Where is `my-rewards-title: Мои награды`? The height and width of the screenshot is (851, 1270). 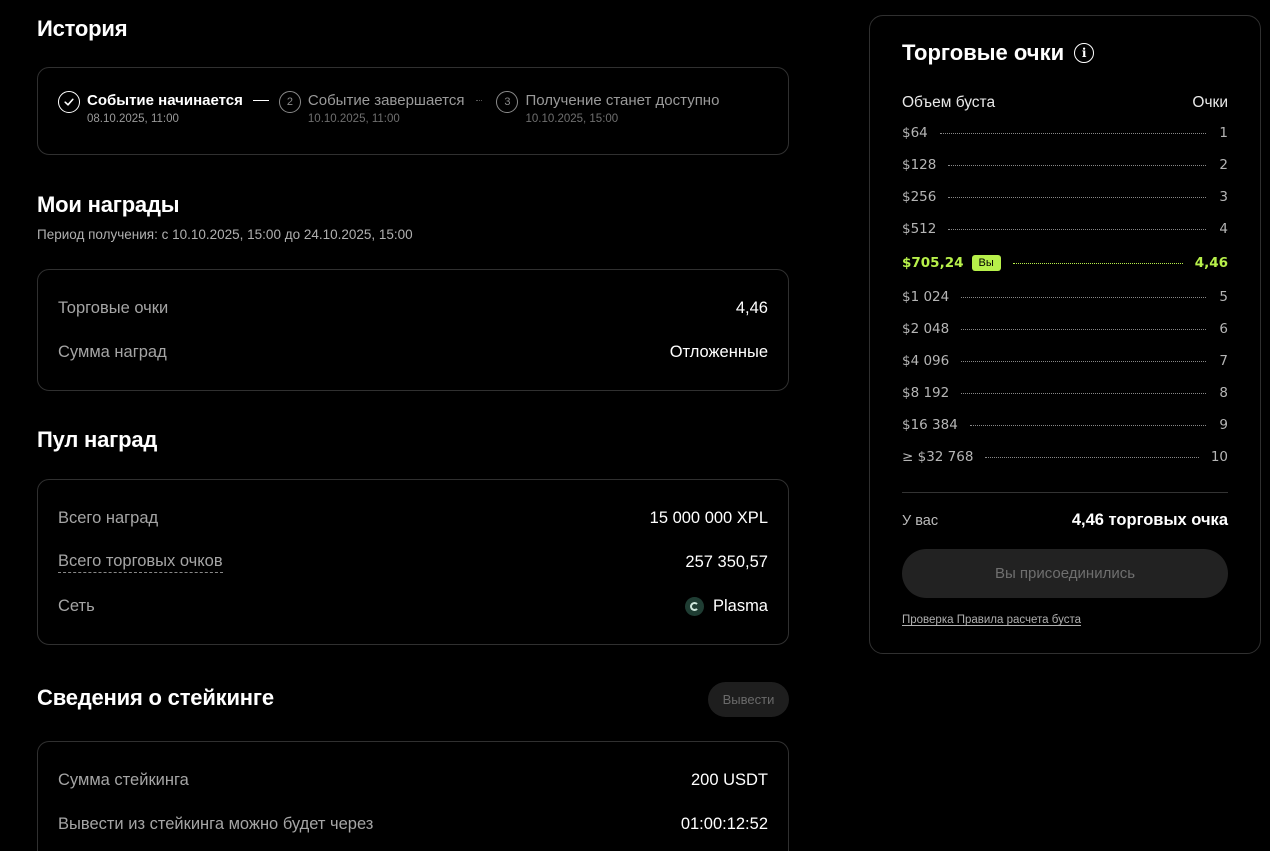 my-rewards-title: Мои награды is located at coordinates (108, 204).